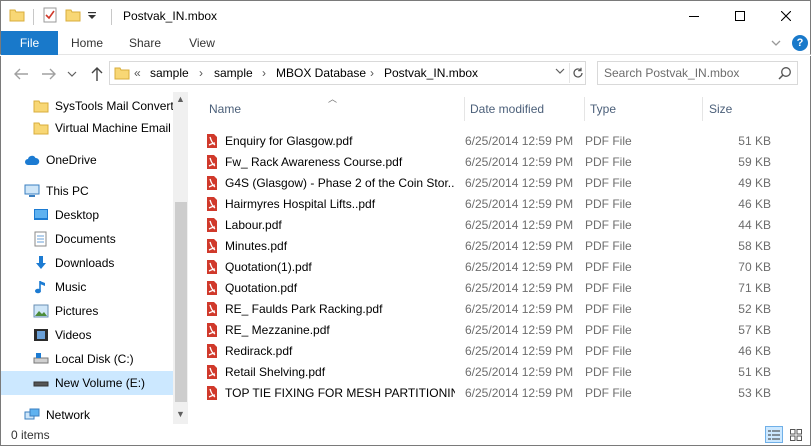 This screenshot has width=811, height=446. I want to click on sidebar-item-music: Music, so click(87, 287).